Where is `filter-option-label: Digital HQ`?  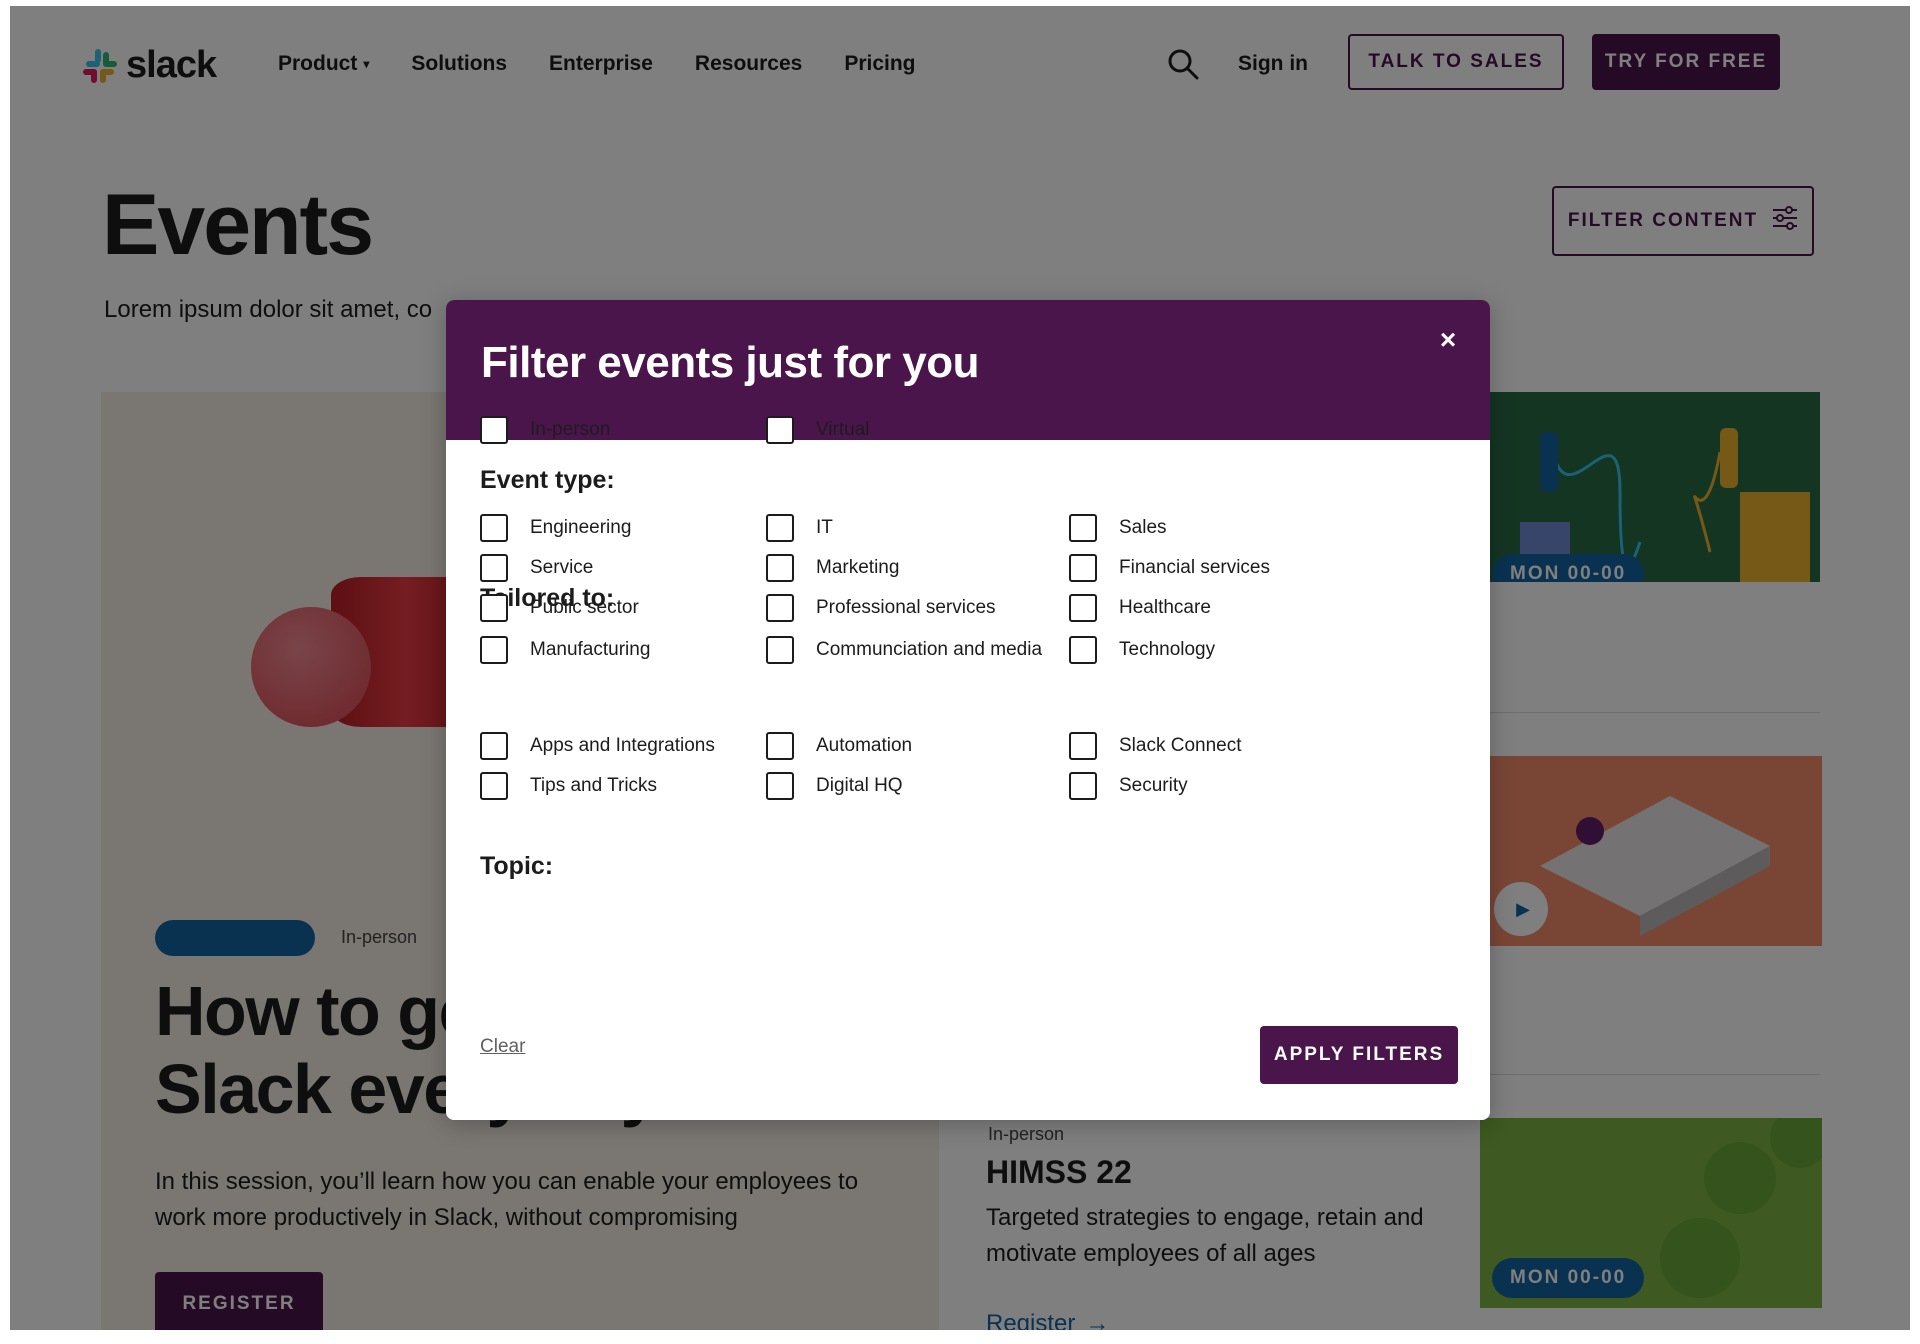 filter-option-label: Digital HQ is located at coordinates (859, 785).